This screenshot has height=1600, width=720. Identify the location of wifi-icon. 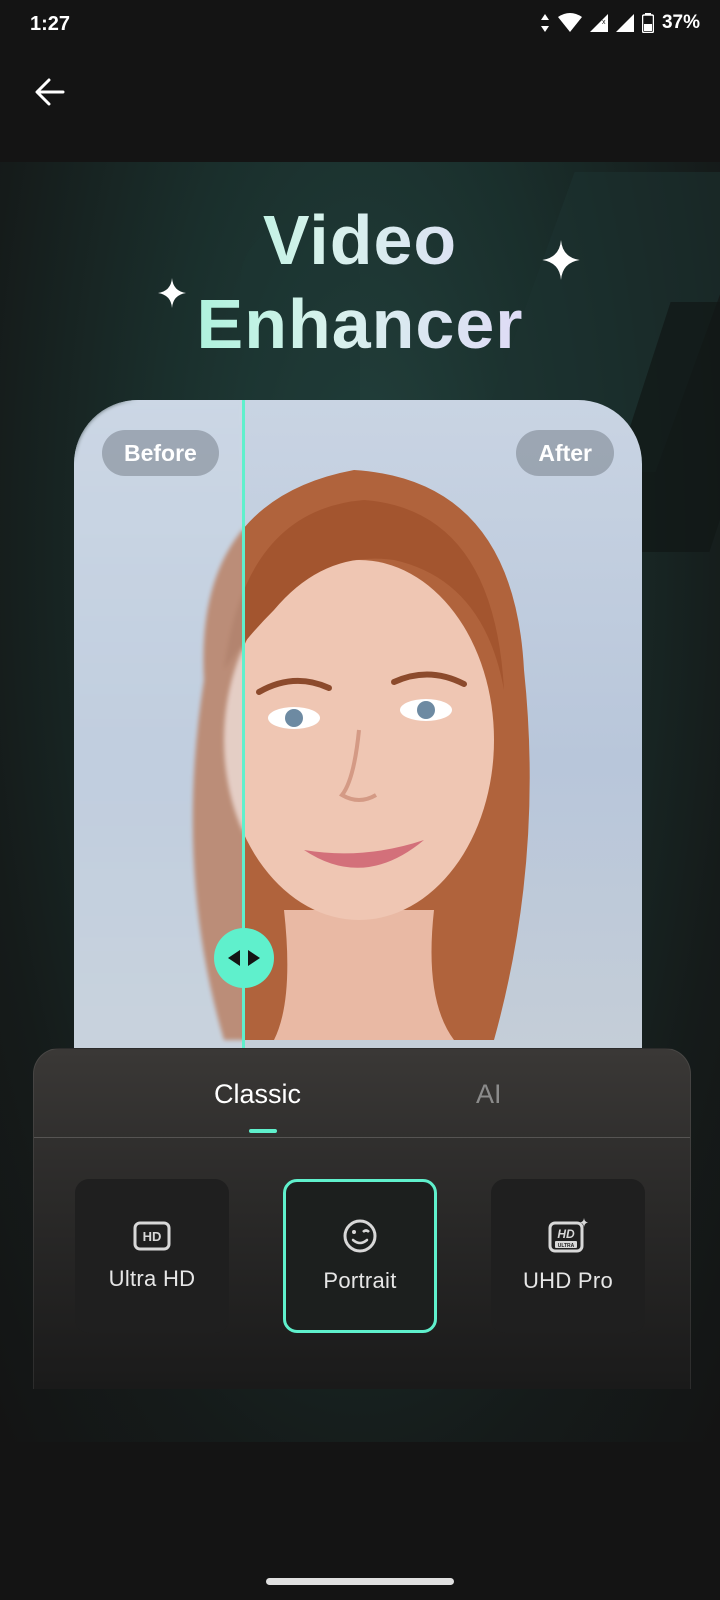
(569, 22).